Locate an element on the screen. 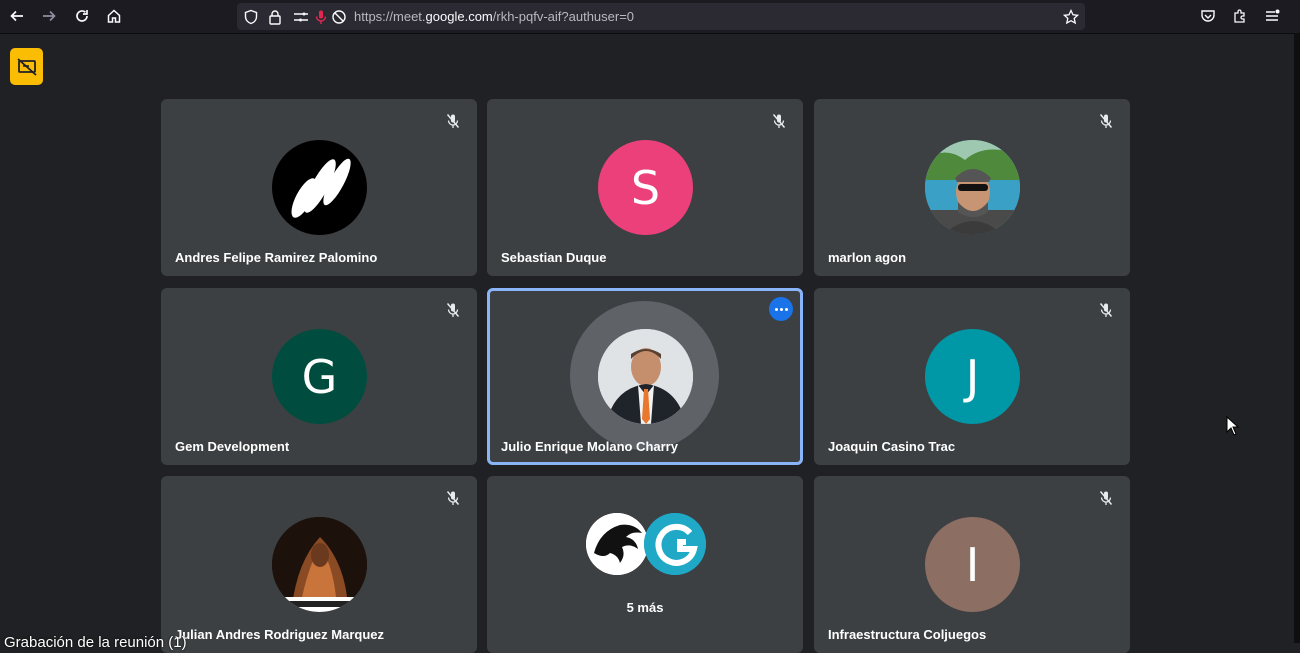  participant-tile: Julian Andres Rodriguez Marquez is located at coordinates (319, 564).